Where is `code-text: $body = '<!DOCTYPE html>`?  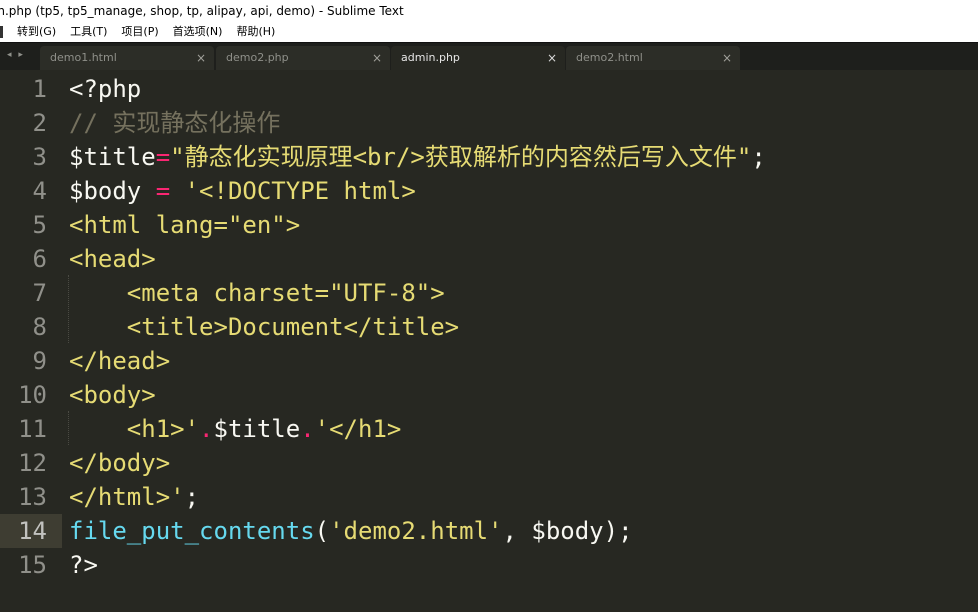 code-text: $body = '<!DOCTYPE html> is located at coordinates (242, 191).